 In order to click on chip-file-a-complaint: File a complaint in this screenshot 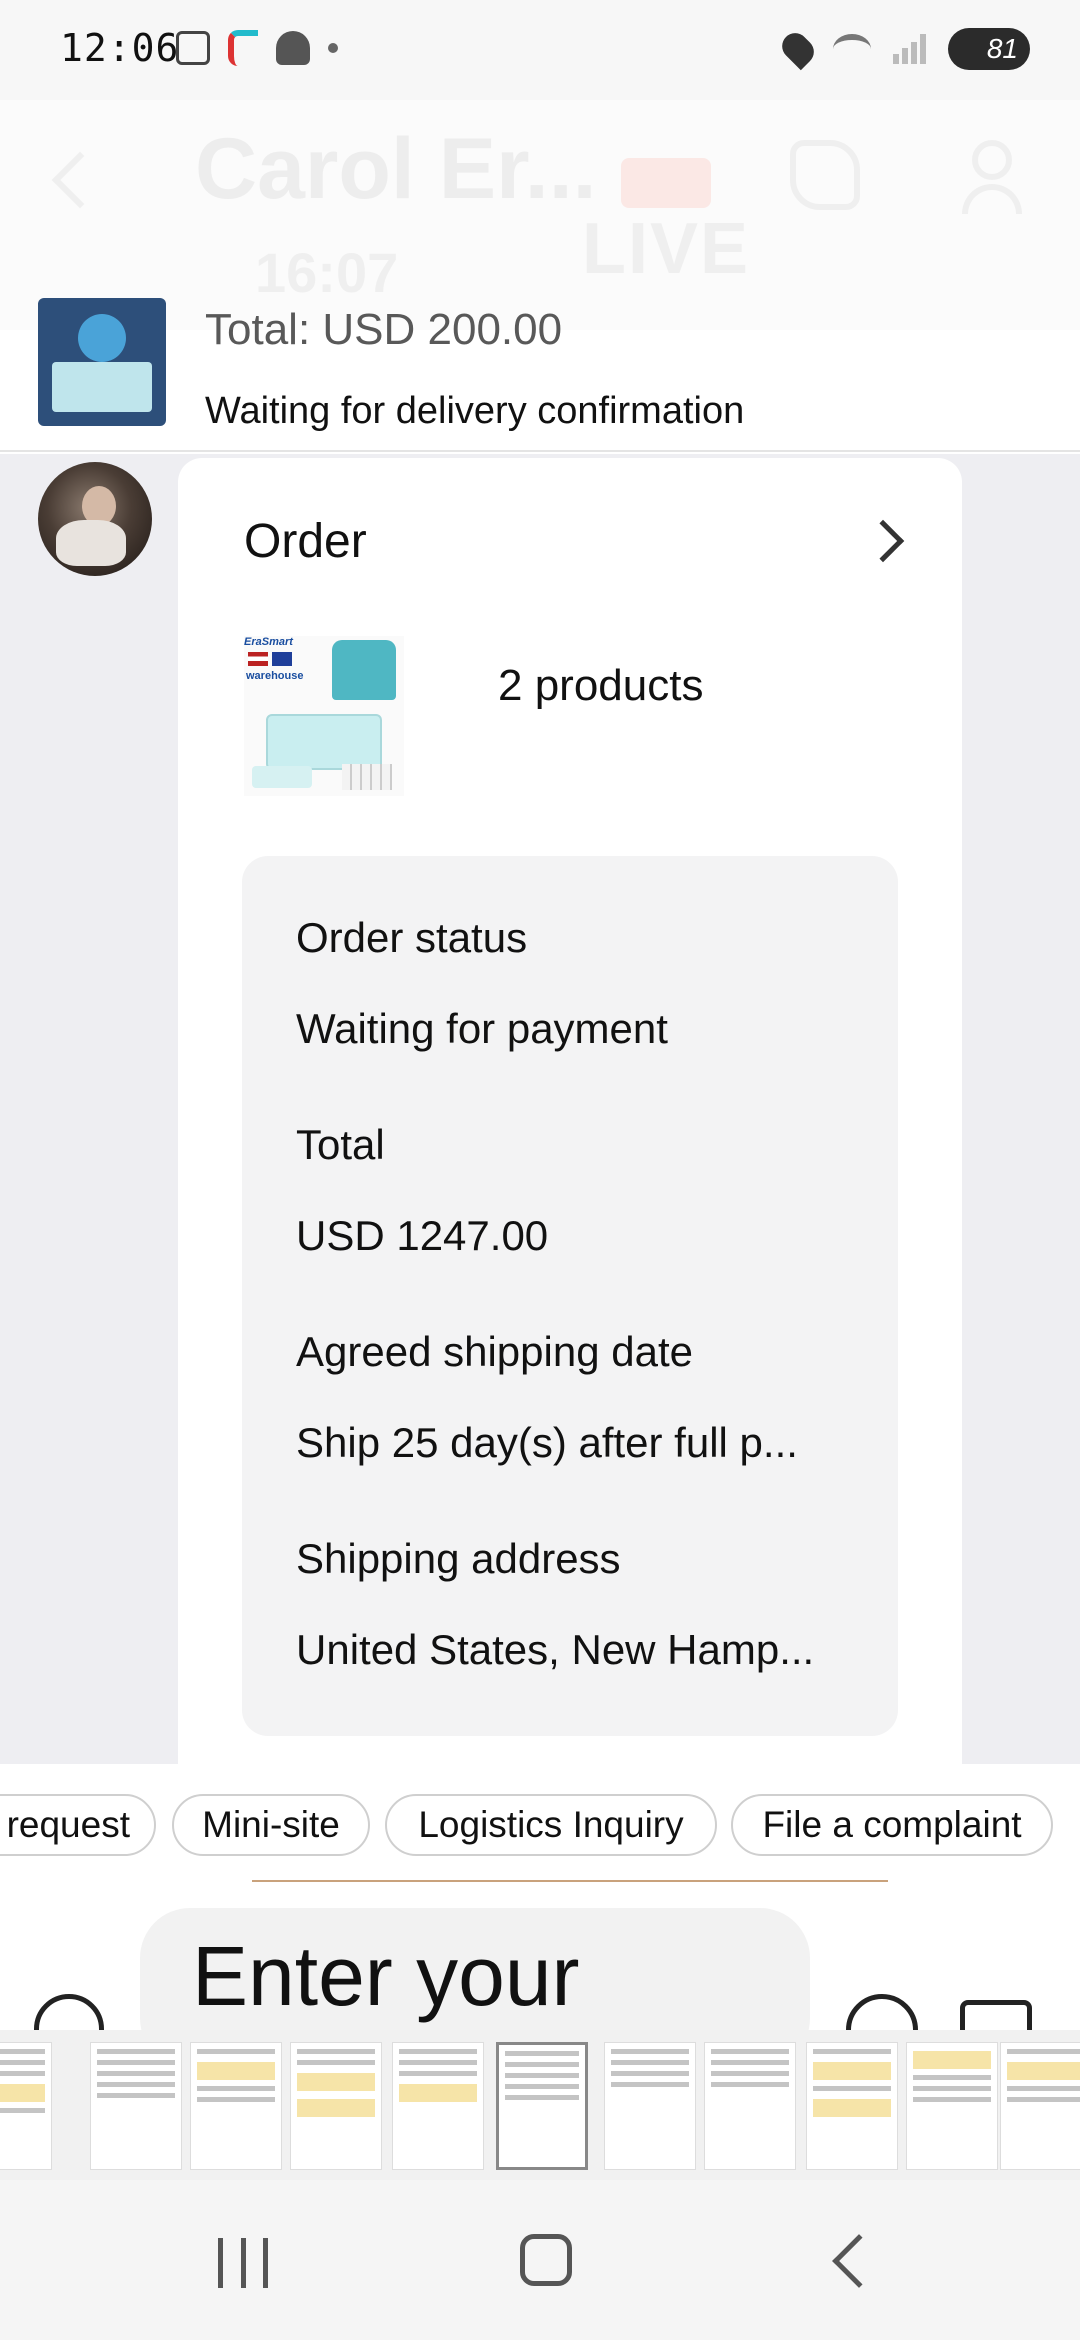, I will do `click(892, 1825)`.